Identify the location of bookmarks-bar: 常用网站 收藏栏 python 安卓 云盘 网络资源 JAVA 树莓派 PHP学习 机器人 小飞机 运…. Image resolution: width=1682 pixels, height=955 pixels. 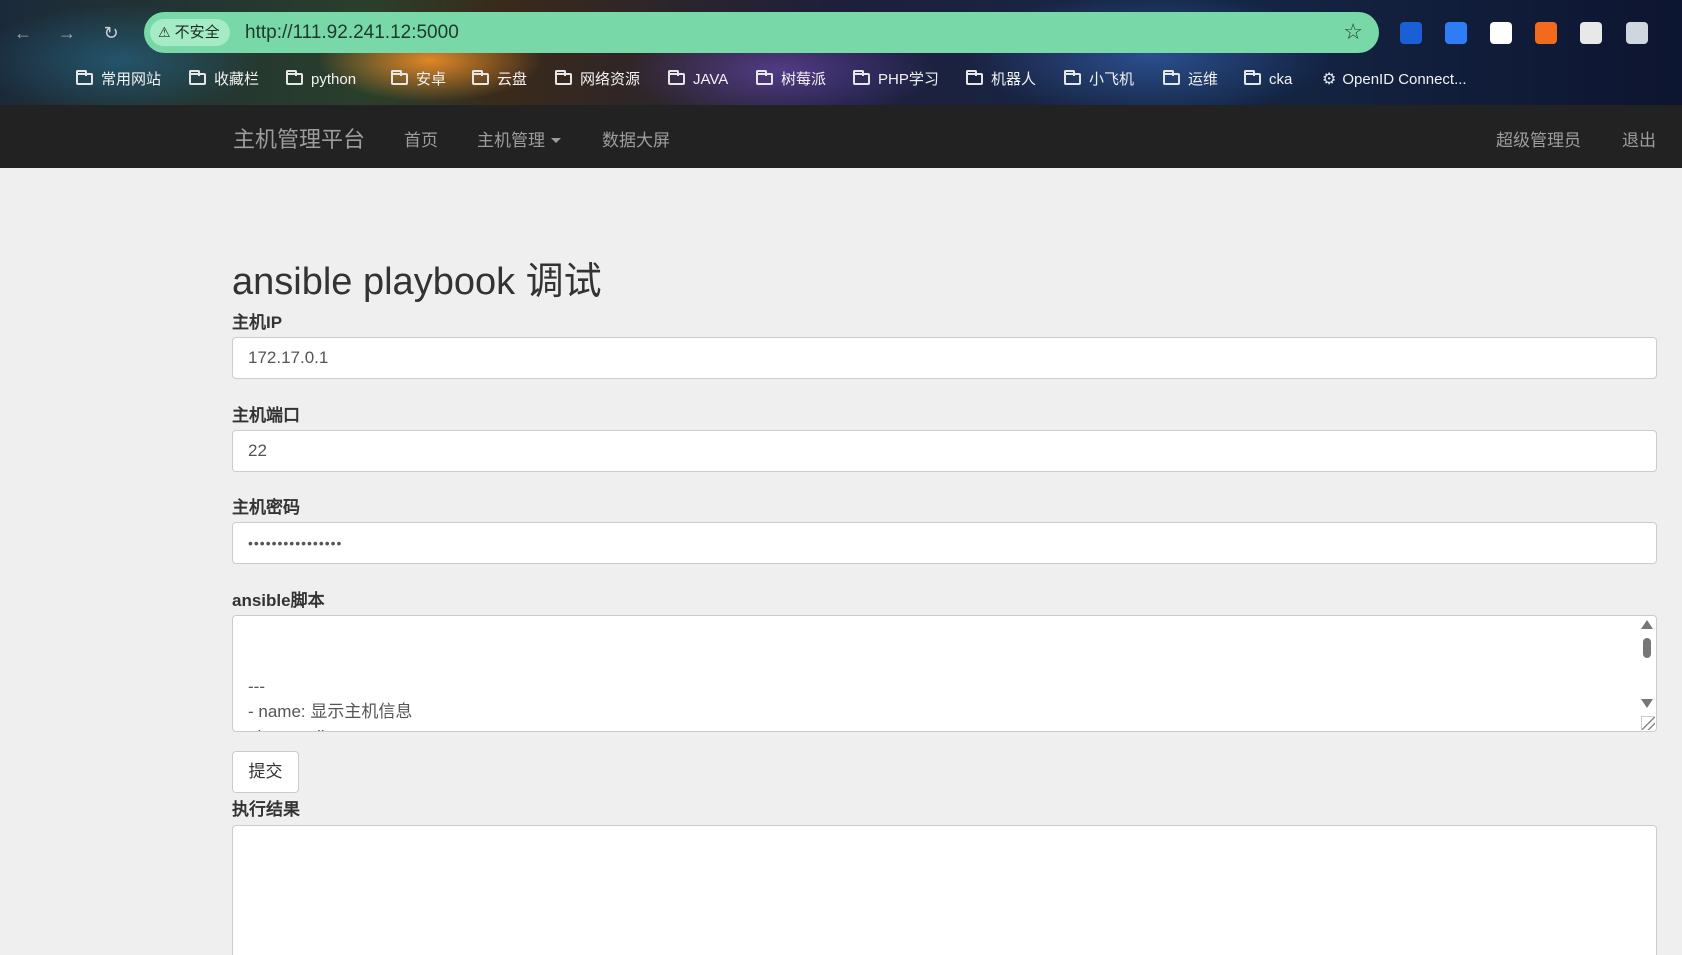
(841, 80).